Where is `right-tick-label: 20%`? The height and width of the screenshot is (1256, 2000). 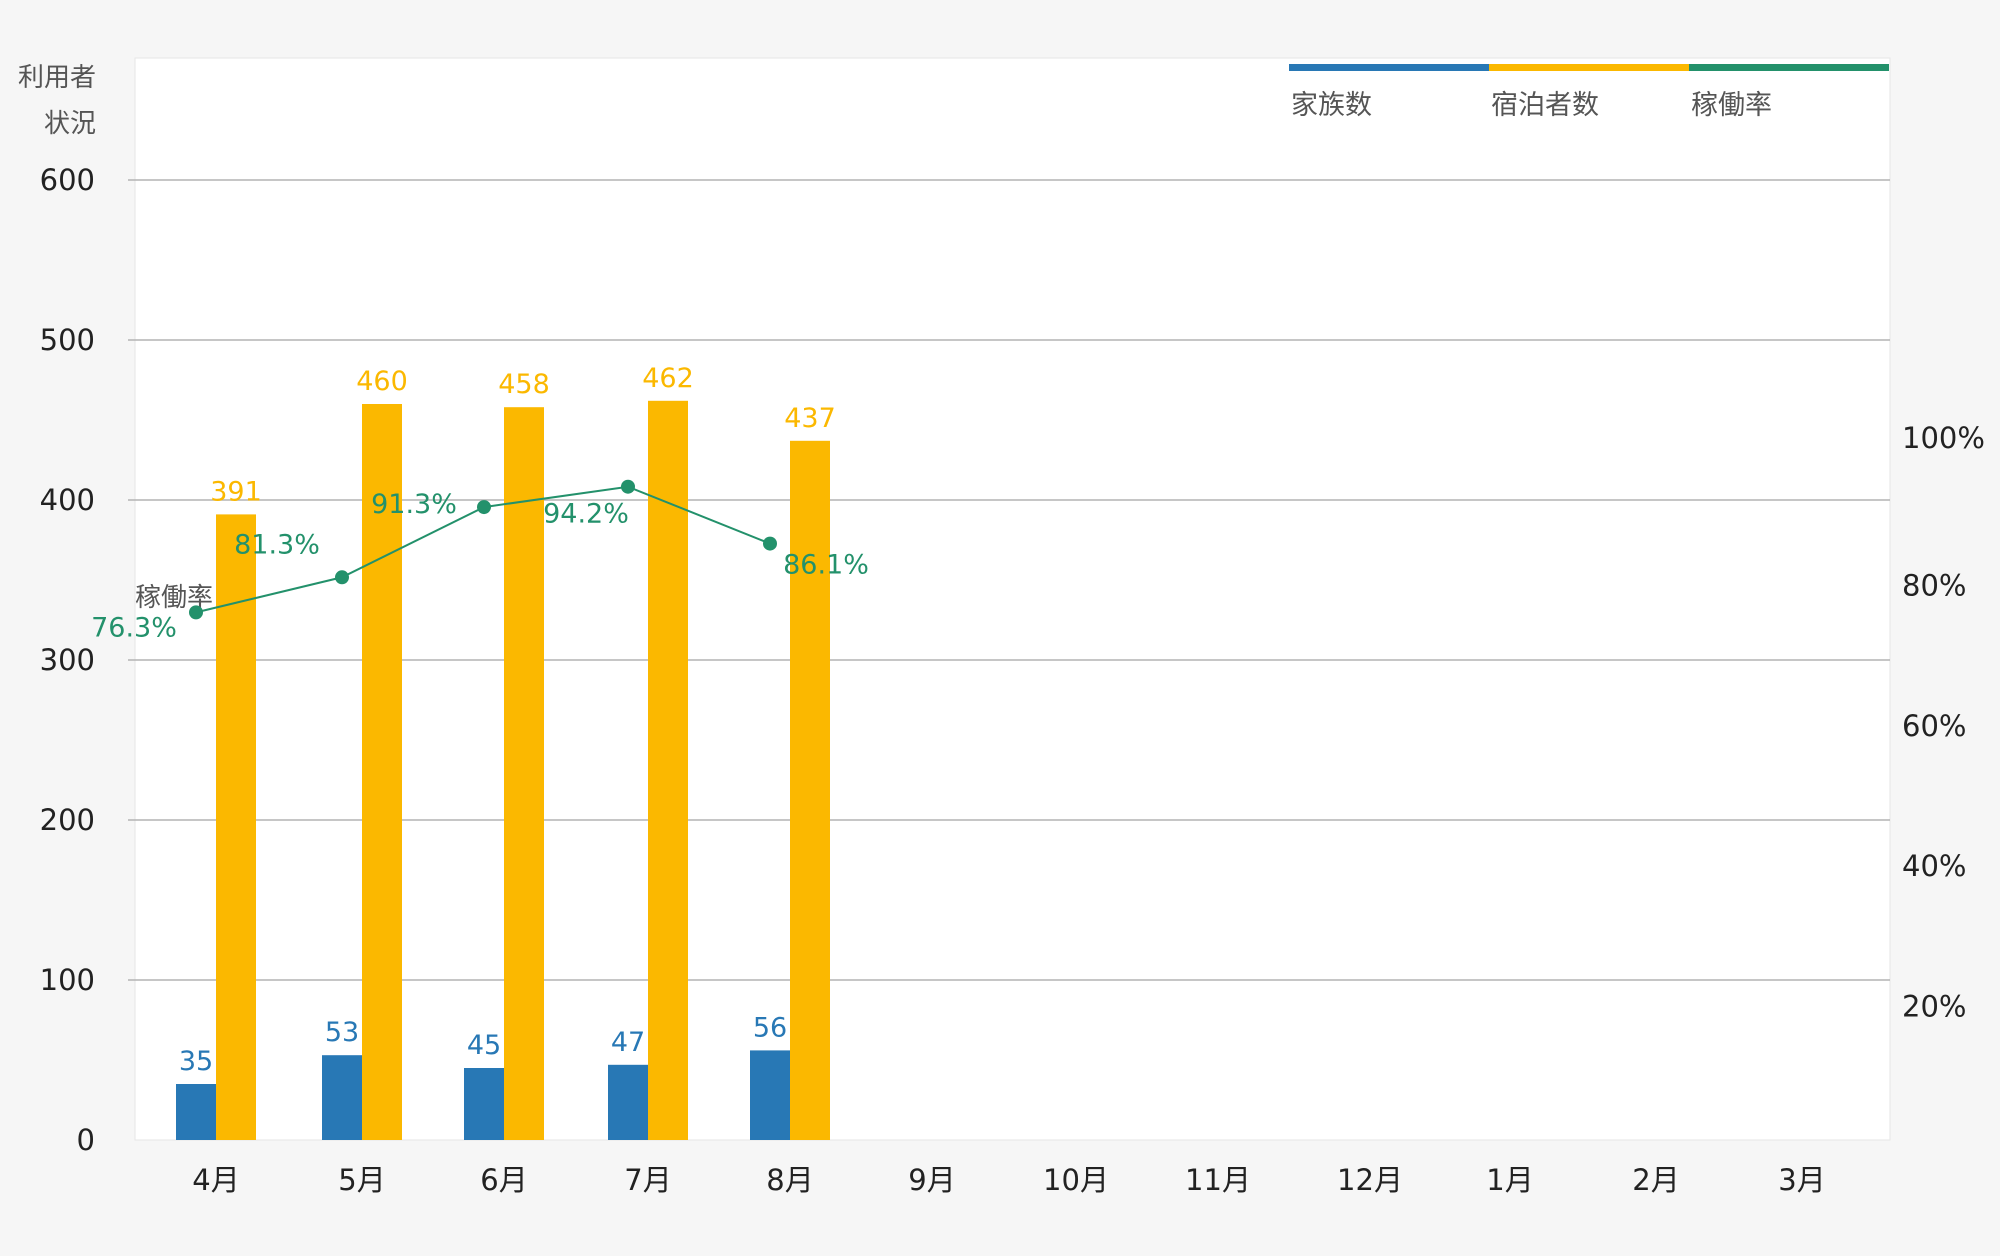 right-tick-label: 20% is located at coordinates (1934, 1007).